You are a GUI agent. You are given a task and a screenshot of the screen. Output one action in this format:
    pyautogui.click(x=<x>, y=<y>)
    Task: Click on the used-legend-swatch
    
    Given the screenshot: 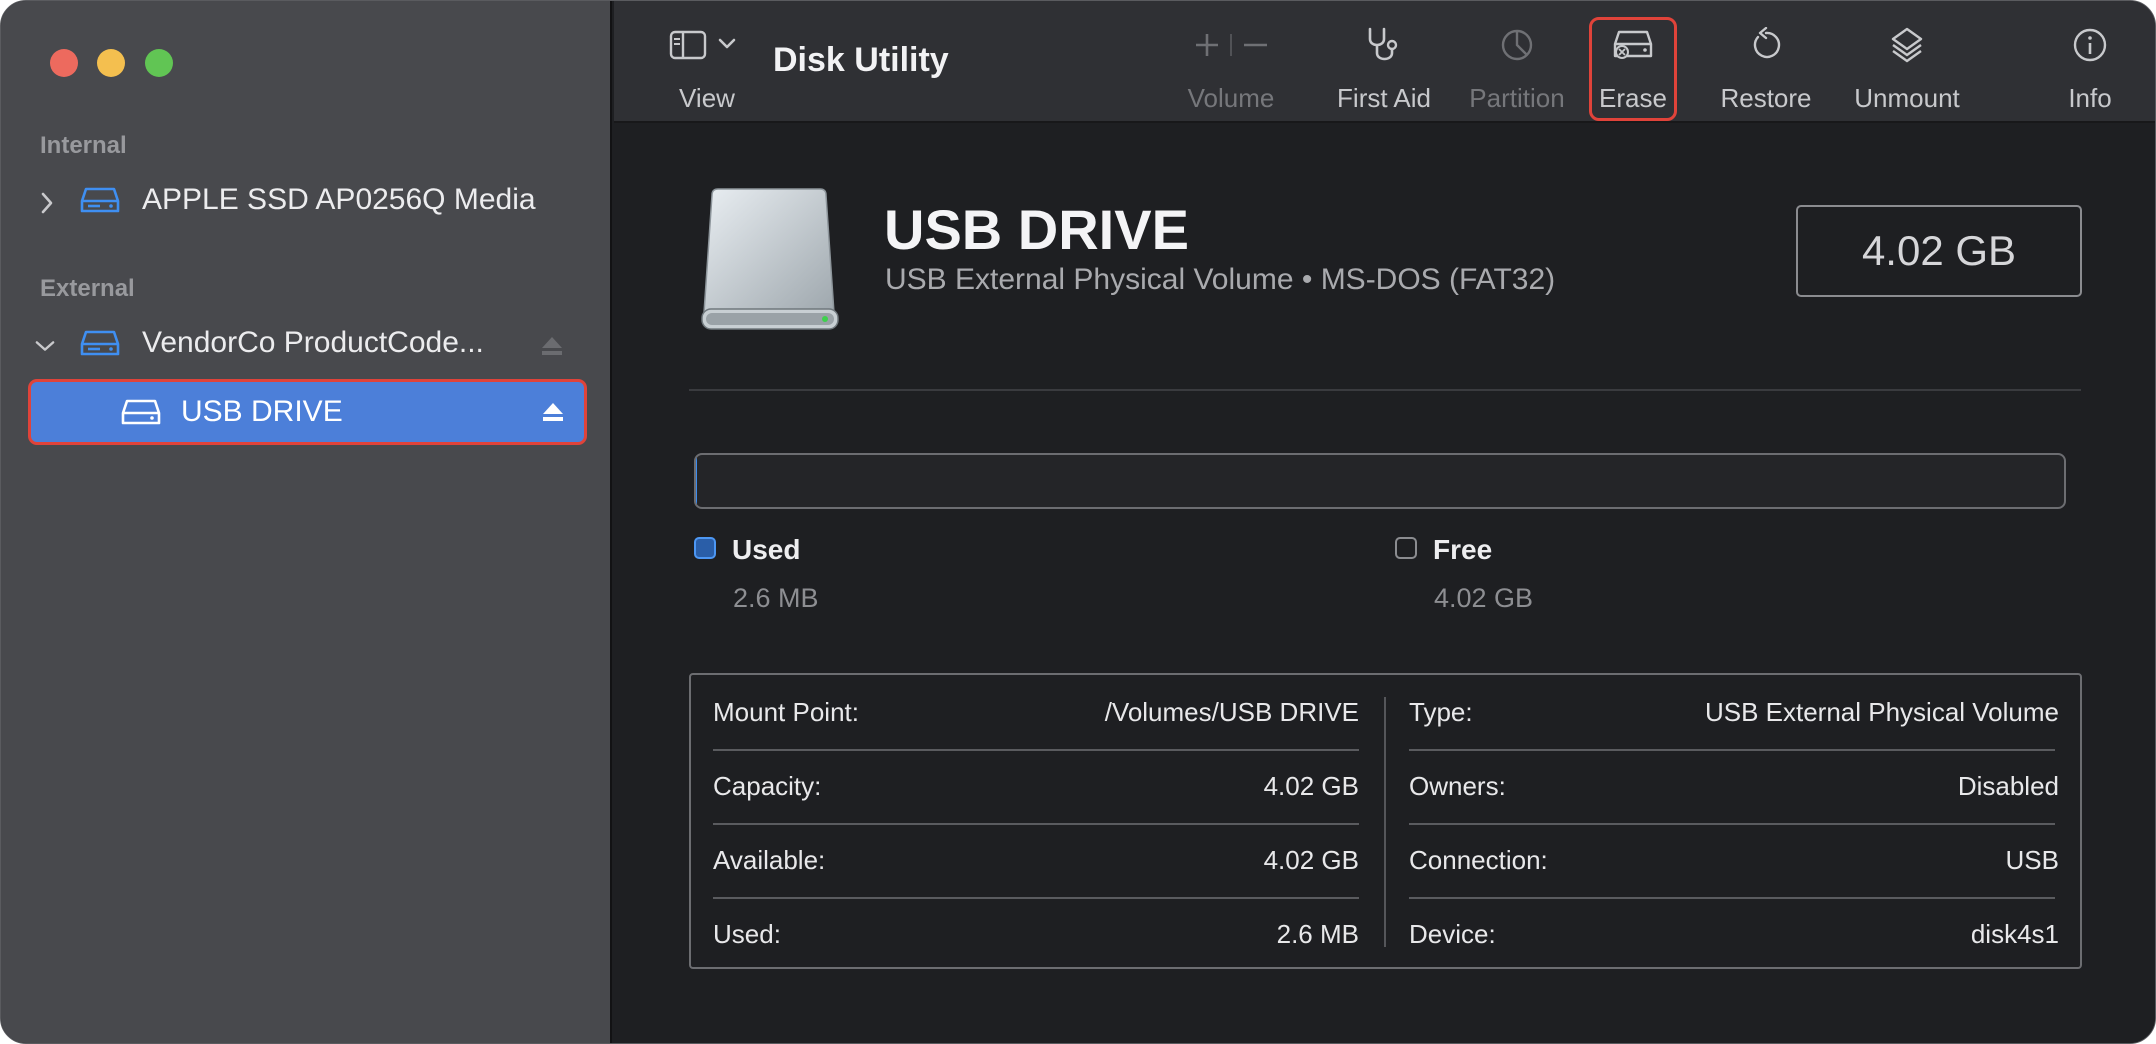 What is the action you would take?
    pyautogui.click(x=705, y=548)
    